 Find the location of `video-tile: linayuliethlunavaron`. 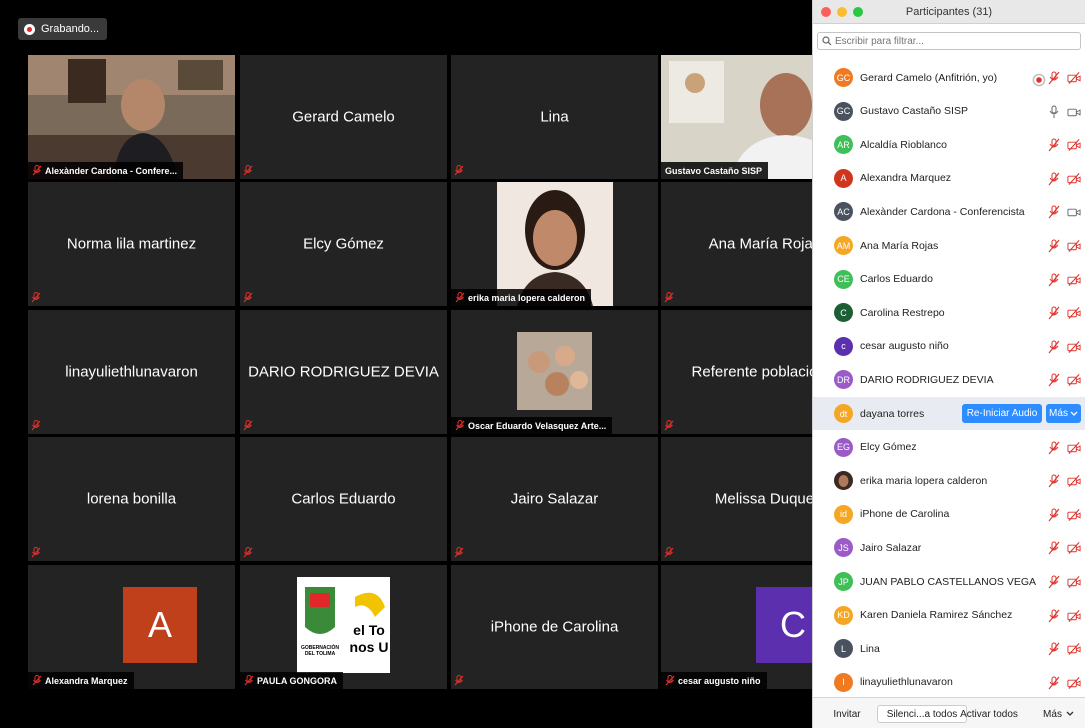

video-tile: linayuliethlunavaron is located at coordinates (131, 372).